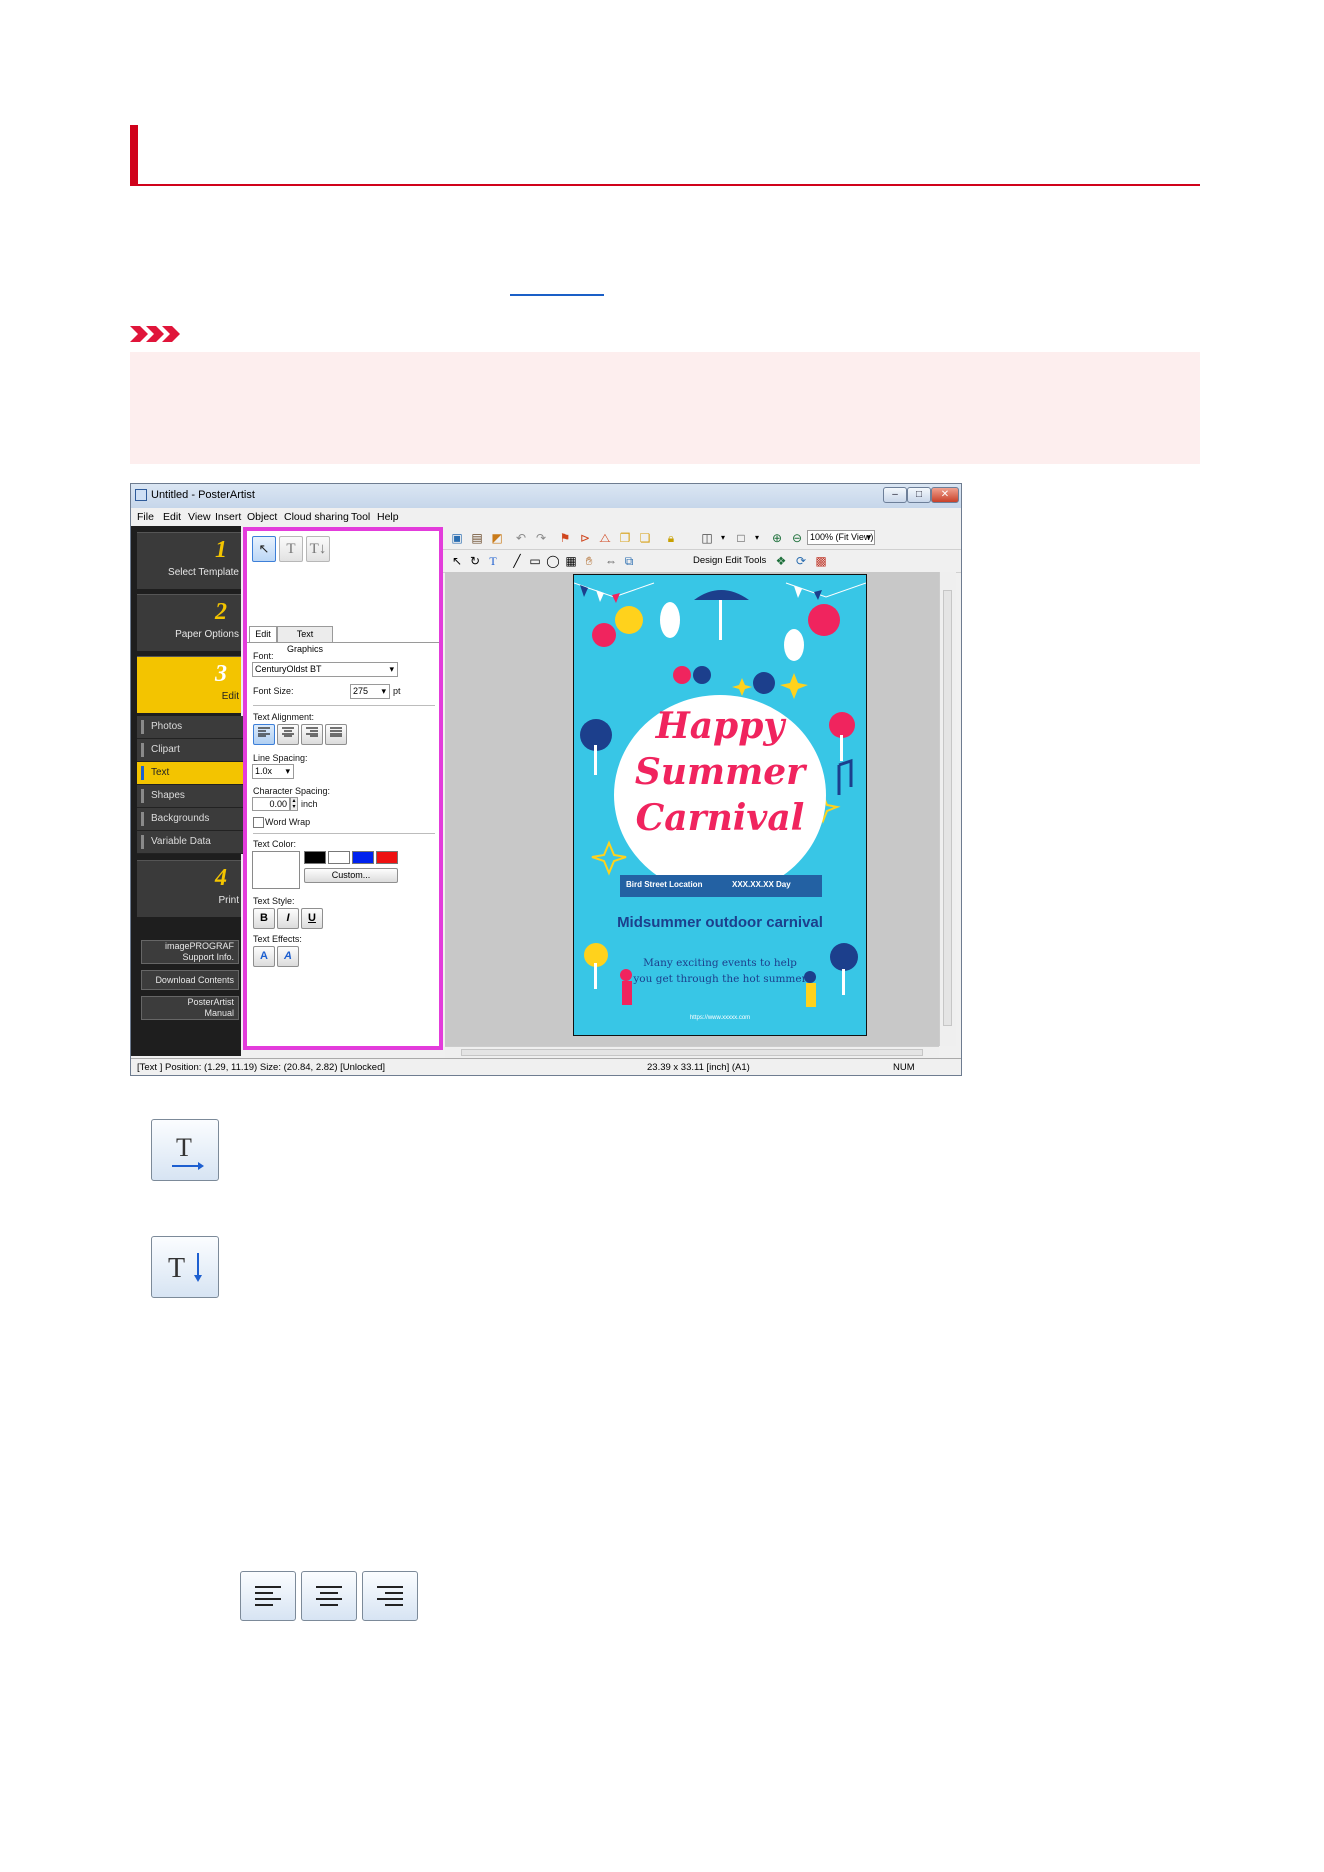 The width and height of the screenshot is (1324, 1872). I want to click on open-icon: ▣, so click(457, 538).